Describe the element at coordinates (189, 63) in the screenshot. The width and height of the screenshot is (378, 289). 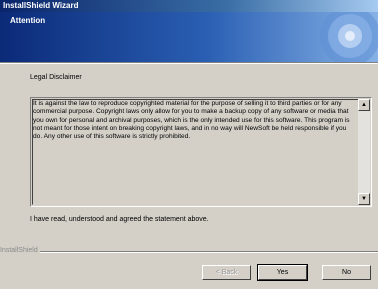
I see `header-separator` at that location.